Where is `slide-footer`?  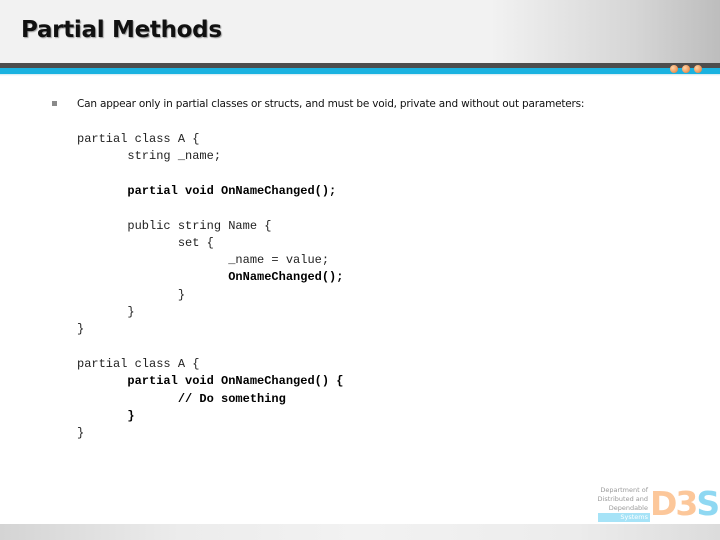
slide-footer is located at coordinates (360, 532).